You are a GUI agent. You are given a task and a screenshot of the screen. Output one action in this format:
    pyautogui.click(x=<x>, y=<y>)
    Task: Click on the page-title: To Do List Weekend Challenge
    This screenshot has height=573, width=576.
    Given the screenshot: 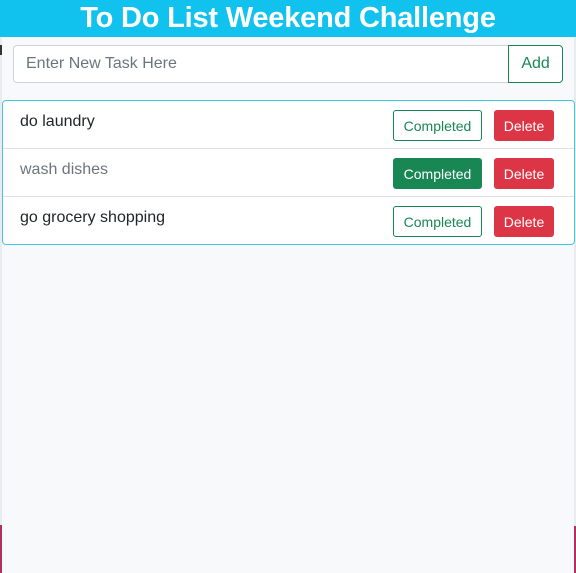 What is the action you would take?
    pyautogui.click(x=288, y=18)
    